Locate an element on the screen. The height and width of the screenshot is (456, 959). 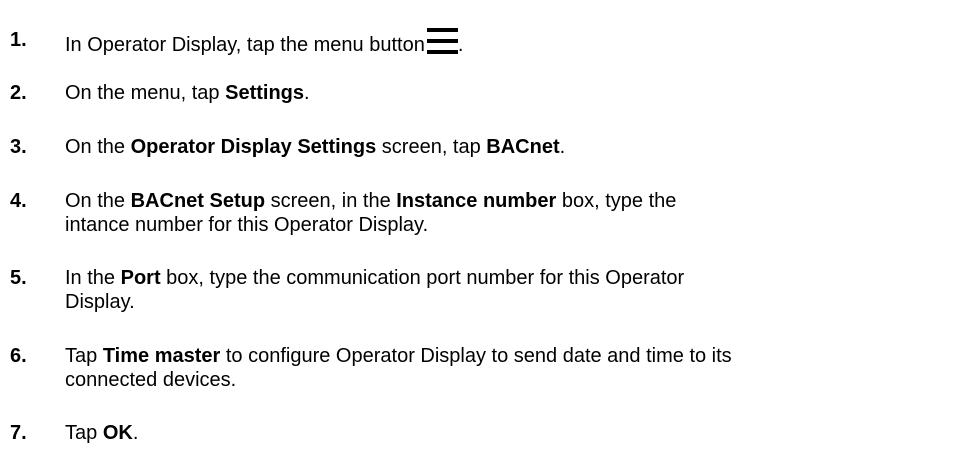
ui-term-settings: Settings is located at coordinates (265, 93).